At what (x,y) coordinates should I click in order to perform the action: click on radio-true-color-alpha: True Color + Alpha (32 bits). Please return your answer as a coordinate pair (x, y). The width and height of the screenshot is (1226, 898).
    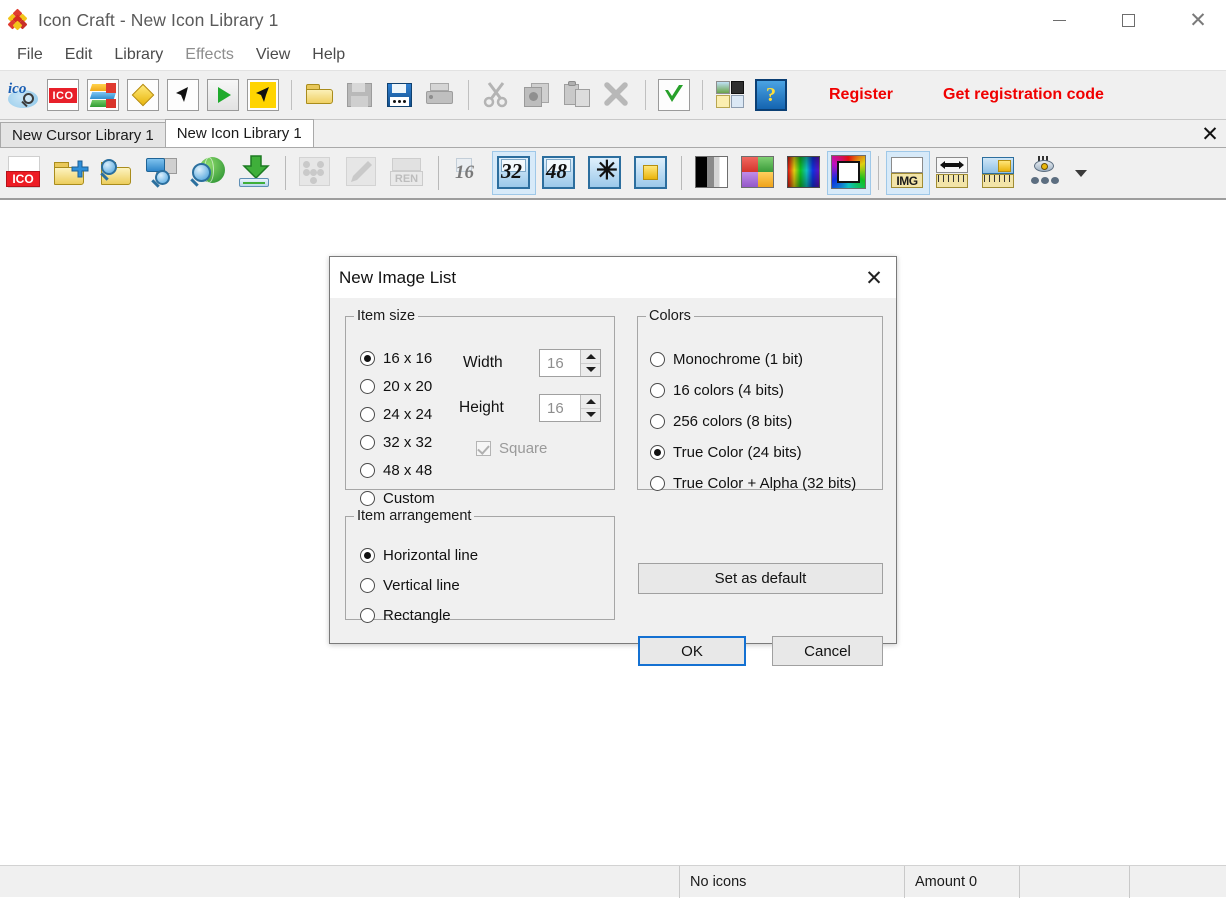
    Looking at the image, I should click on (753, 483).